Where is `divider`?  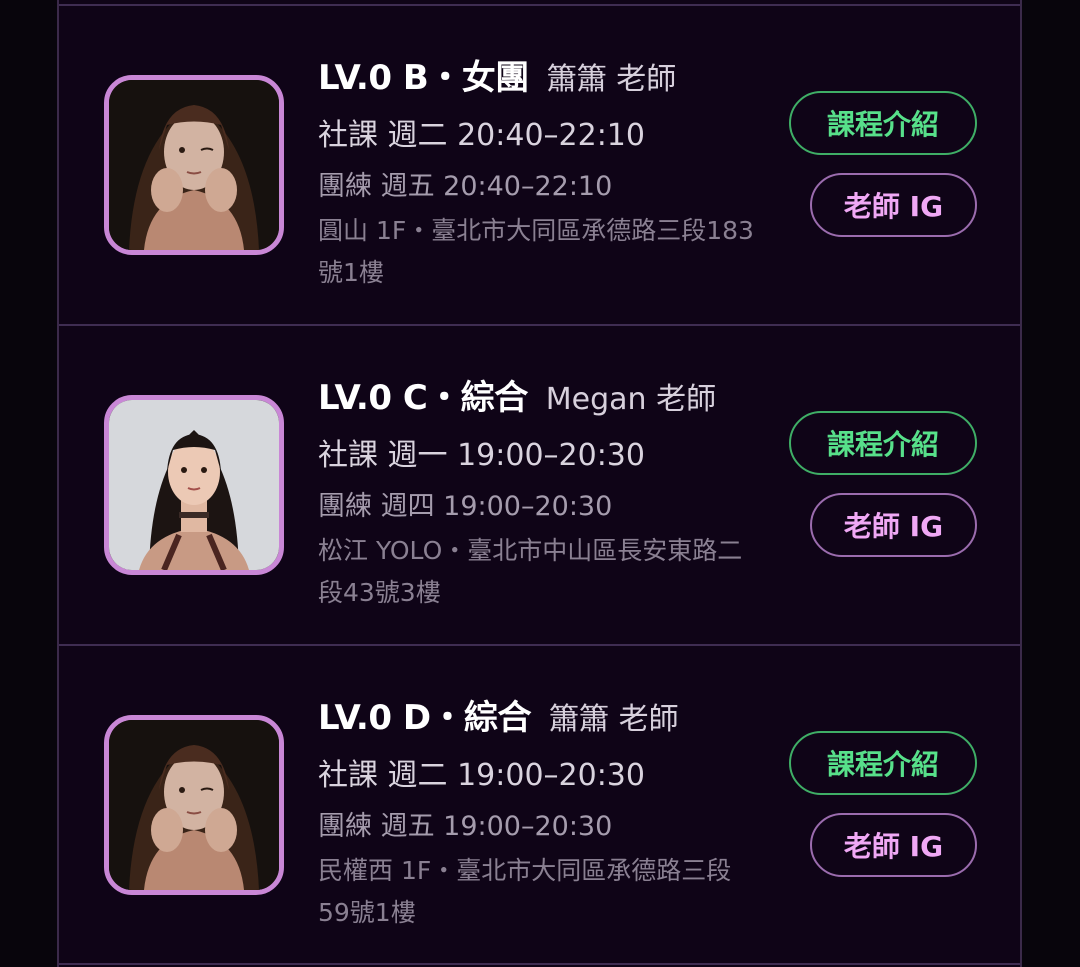 divider is located at coordinates (539, 964).